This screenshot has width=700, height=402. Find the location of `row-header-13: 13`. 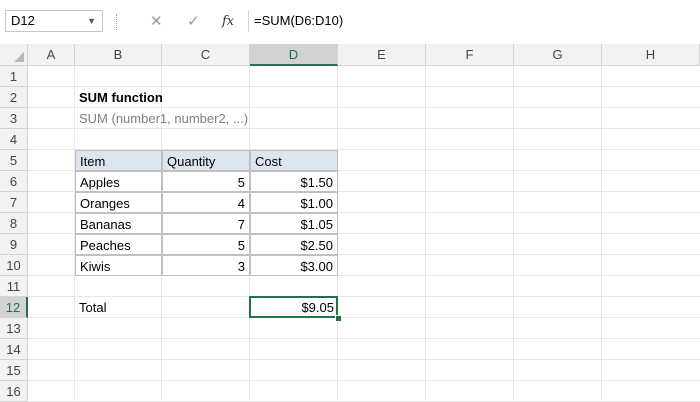

row-header-13: 13 is located at coordinates (14, 328).